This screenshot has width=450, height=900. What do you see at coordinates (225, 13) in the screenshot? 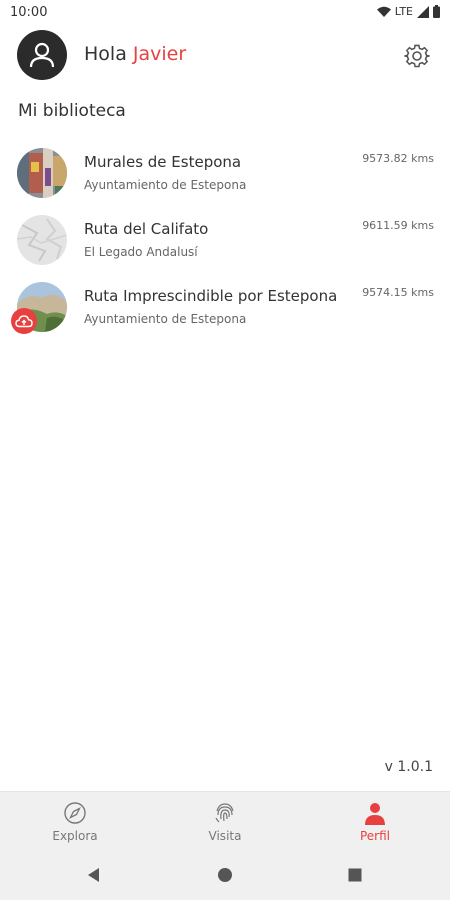
I see `status-bar: 10:00 LTE` at bounding box center [225, 13].